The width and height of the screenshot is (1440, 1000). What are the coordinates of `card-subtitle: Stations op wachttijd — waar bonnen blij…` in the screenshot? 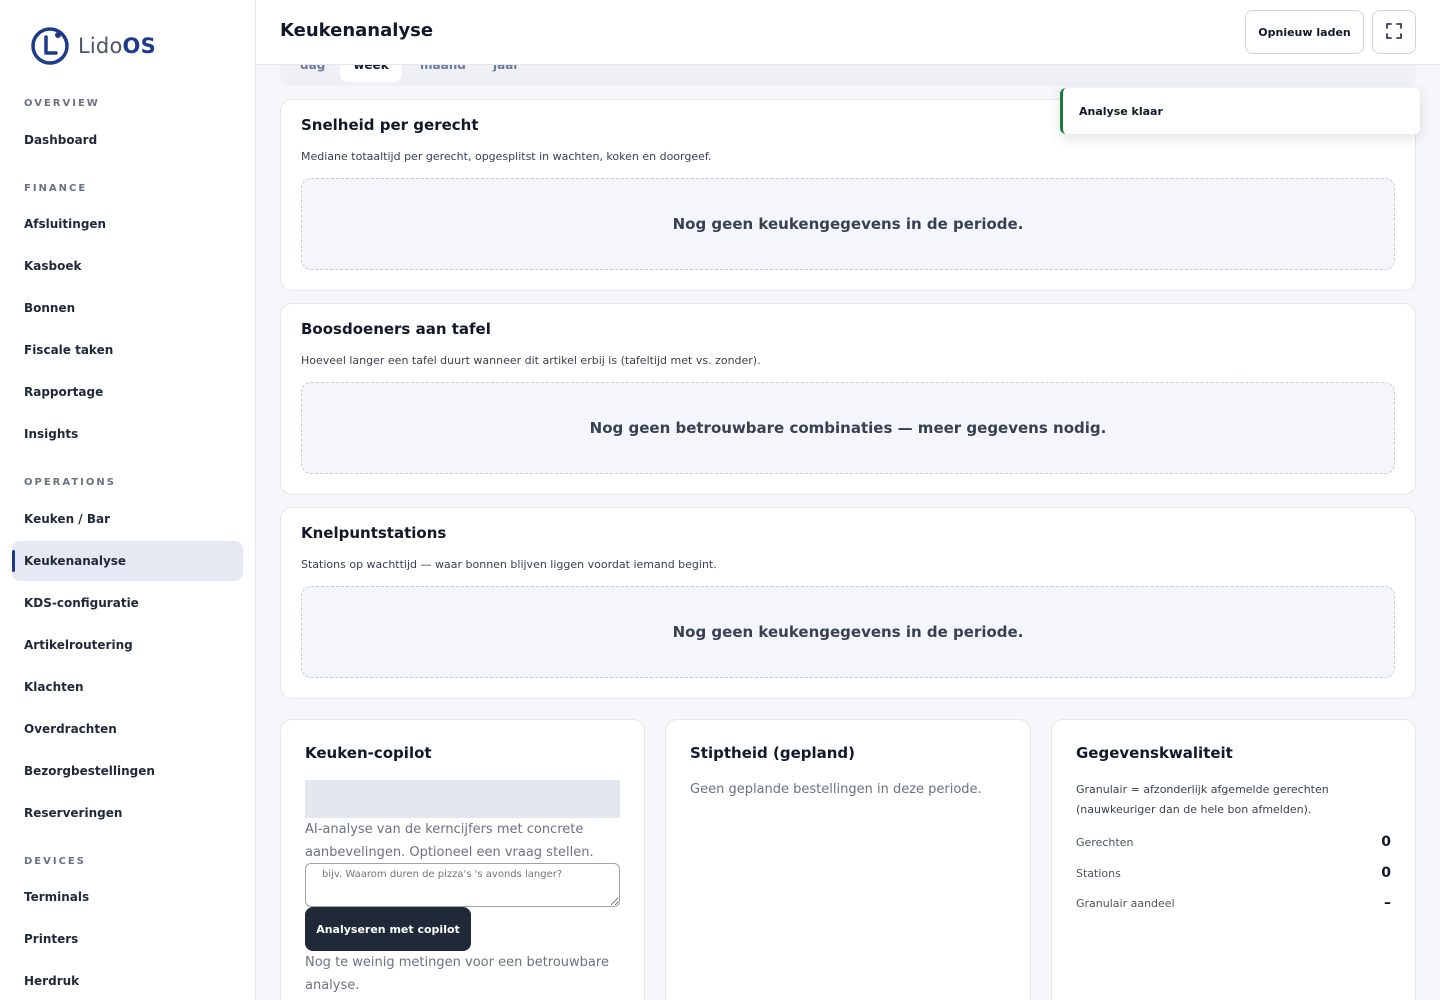 It's located at (509, 564).